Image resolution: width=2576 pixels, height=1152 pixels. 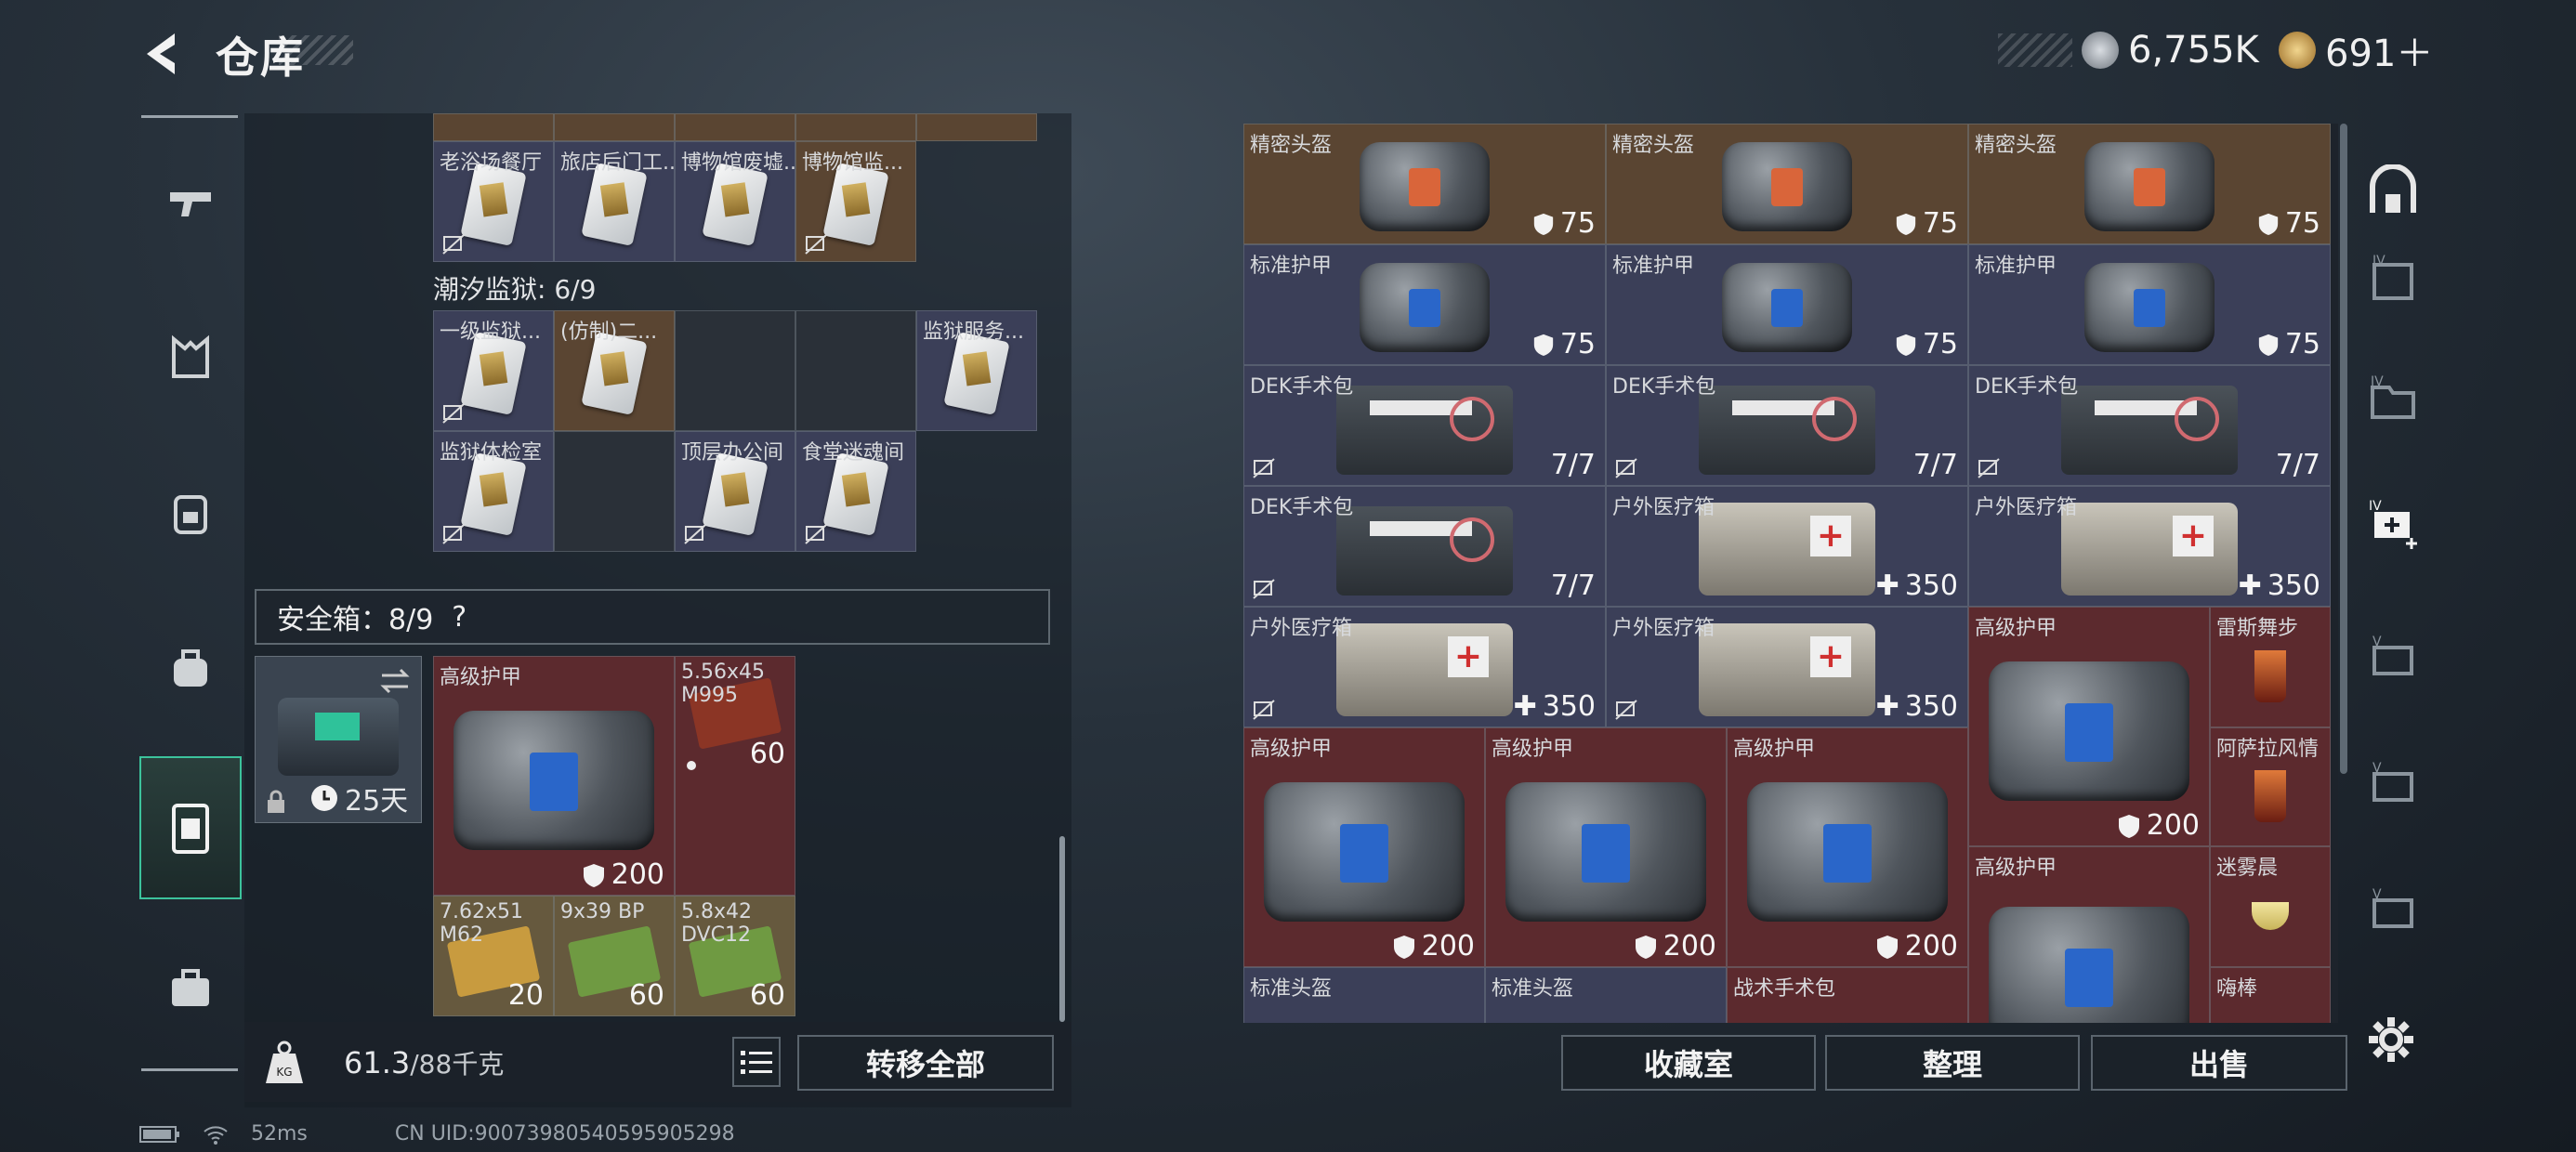 What do you see at coordinates (2391, 1039) in the screenshot?
I see `settings-button` at bounding box center [2391, 1039].